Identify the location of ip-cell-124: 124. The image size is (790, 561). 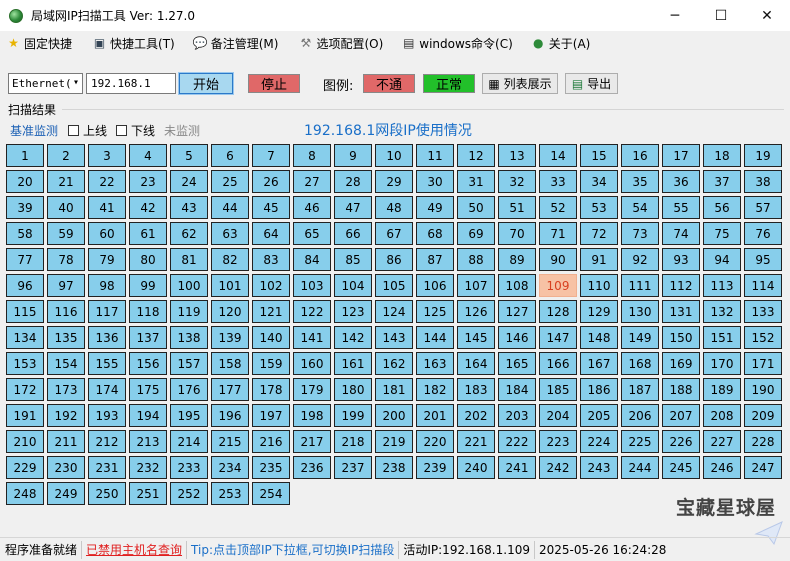
(394, 311).